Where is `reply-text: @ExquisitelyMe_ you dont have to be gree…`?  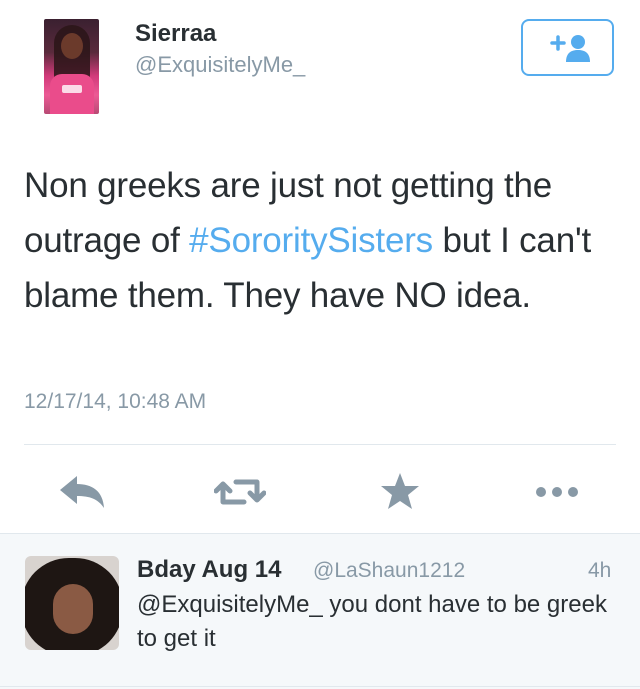 reply-text: @ExquisitelyMe_ you dont have to be gree… is located at coordinates (377, 622).